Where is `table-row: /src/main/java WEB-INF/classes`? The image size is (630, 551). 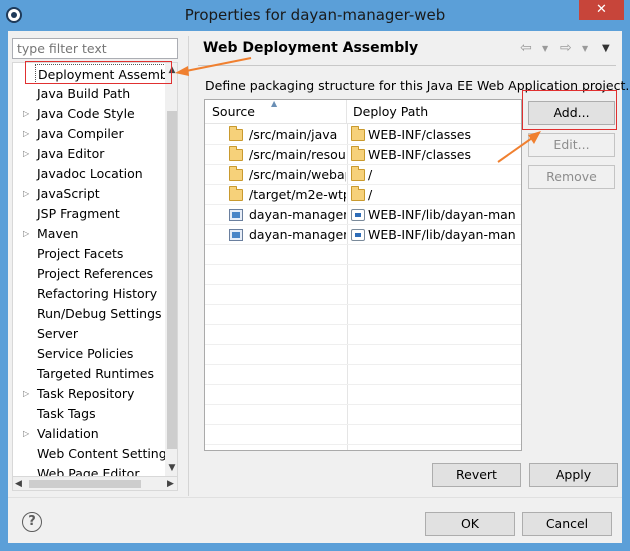
table-row: /src/main/java WEB-INF/classes is located at coordinates (363, 135).